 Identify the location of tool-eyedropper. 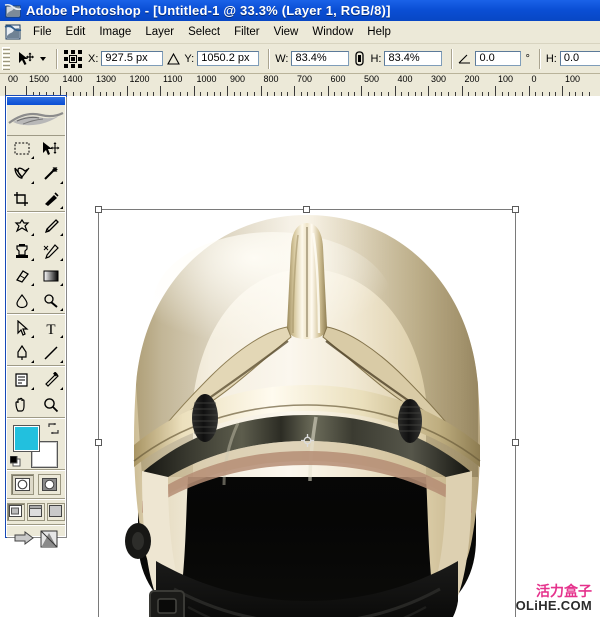
(50, 379).